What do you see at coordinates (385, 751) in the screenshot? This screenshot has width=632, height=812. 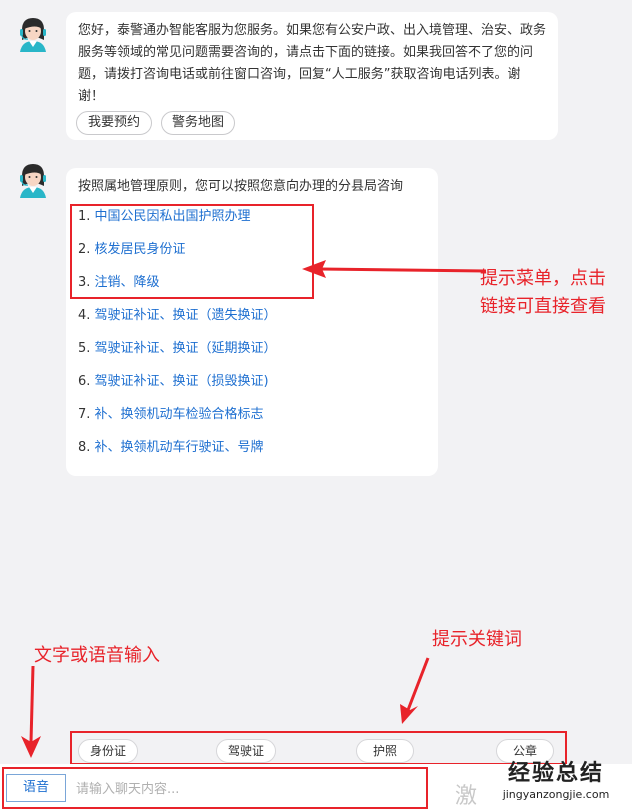 I see `keyword-chip-passport: 护照` at bounding box center [385, 751].